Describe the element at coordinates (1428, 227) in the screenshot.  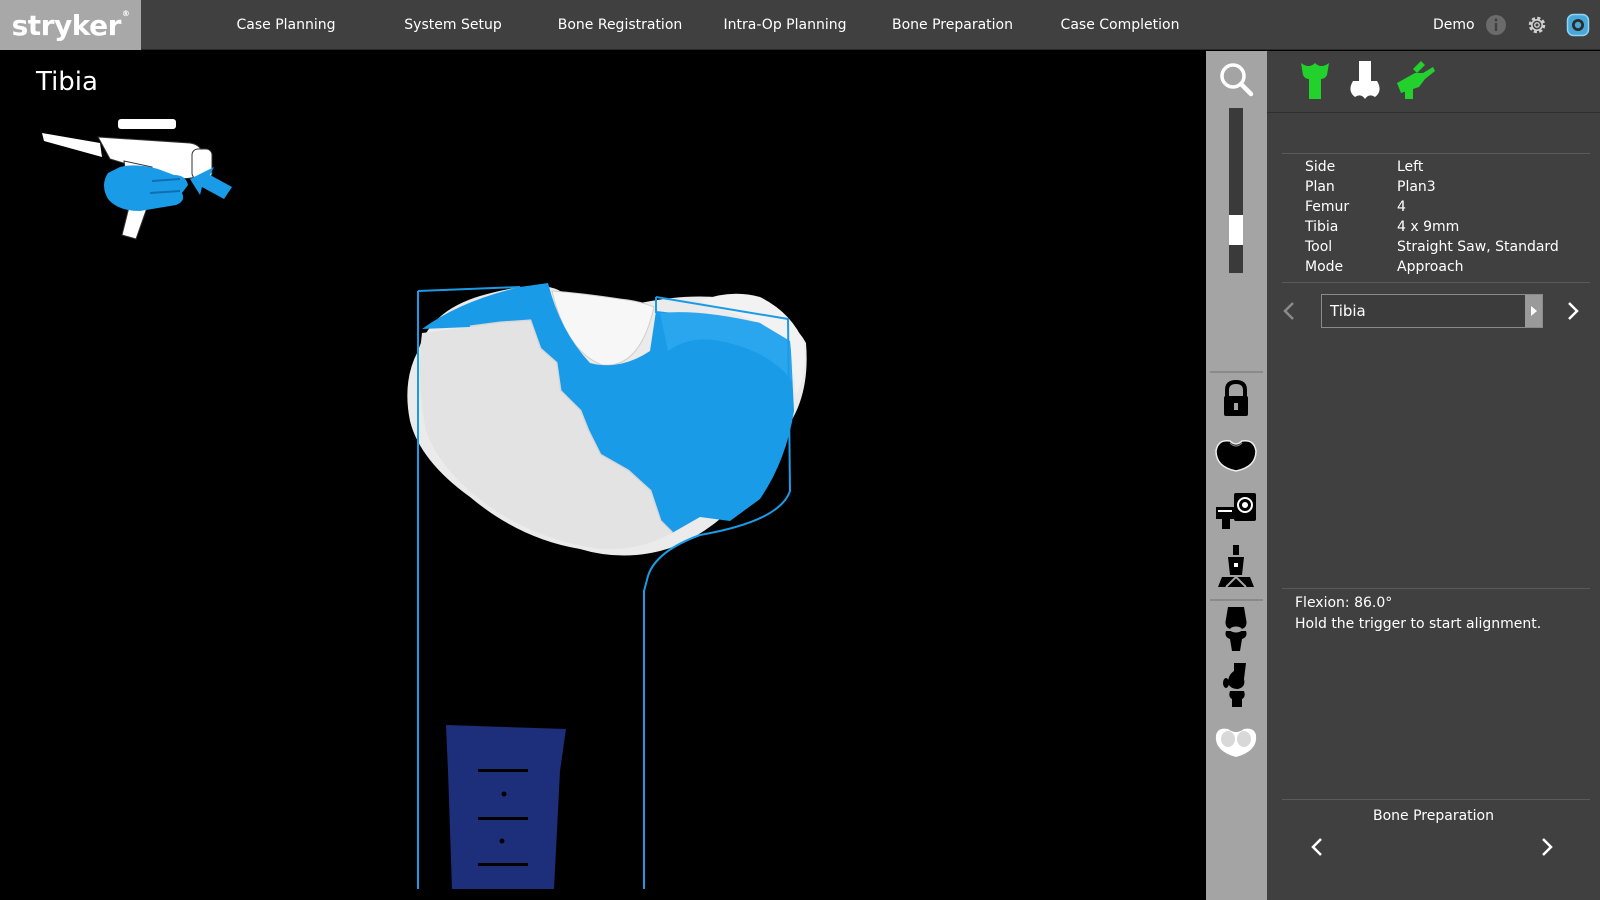
I see `info-value: 4 x 9mm` at that location.